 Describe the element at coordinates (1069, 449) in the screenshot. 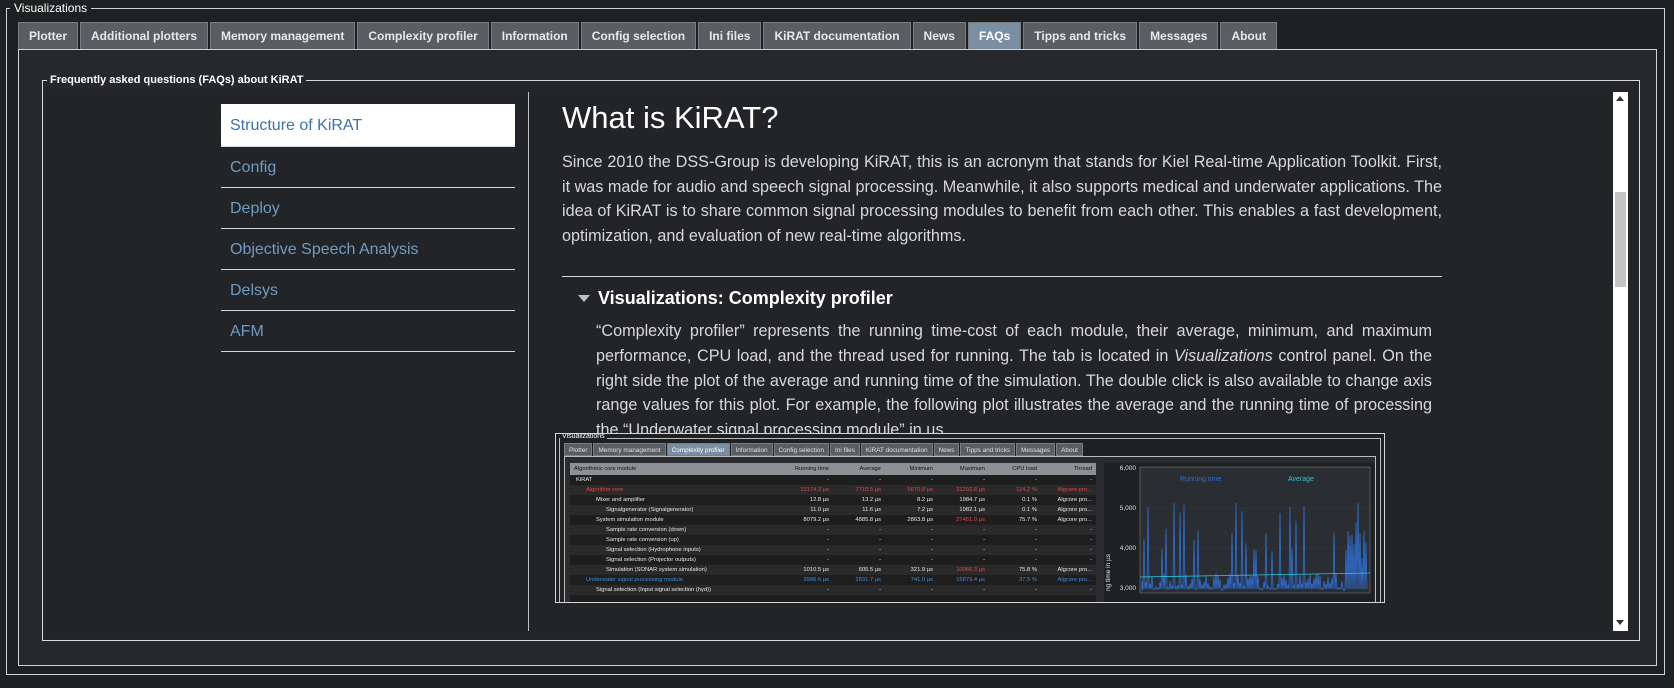

I see `embedded-tab: About` at that location.